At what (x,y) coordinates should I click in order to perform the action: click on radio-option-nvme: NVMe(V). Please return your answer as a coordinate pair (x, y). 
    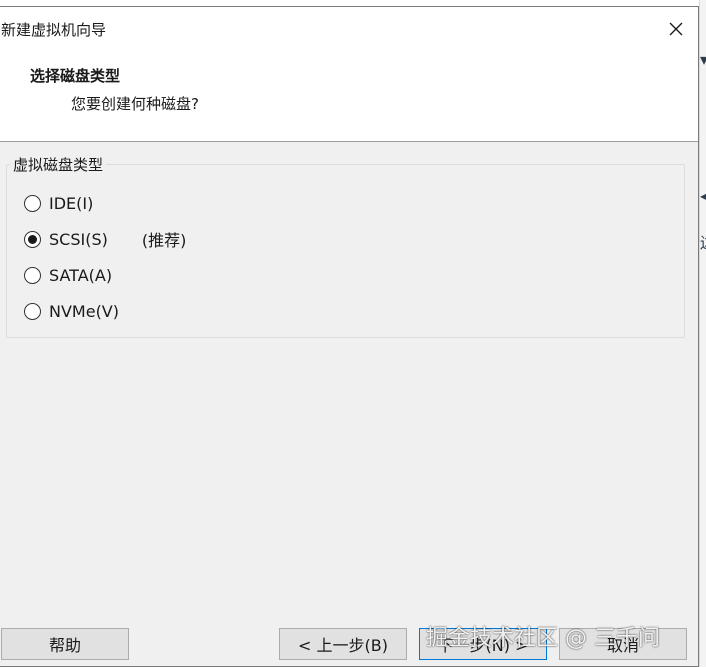
    Looking at the image, I should click on (71, 311).